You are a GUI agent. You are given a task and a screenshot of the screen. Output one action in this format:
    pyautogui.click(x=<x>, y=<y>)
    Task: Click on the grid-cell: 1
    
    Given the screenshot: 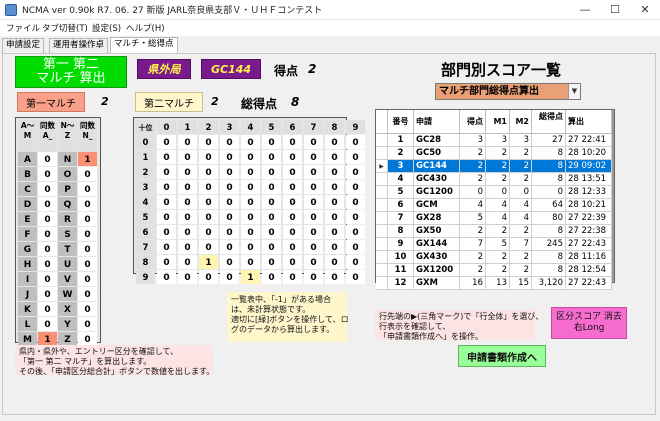 What is the action you would take?
    pyautogui.click(x=250, y=277)
    